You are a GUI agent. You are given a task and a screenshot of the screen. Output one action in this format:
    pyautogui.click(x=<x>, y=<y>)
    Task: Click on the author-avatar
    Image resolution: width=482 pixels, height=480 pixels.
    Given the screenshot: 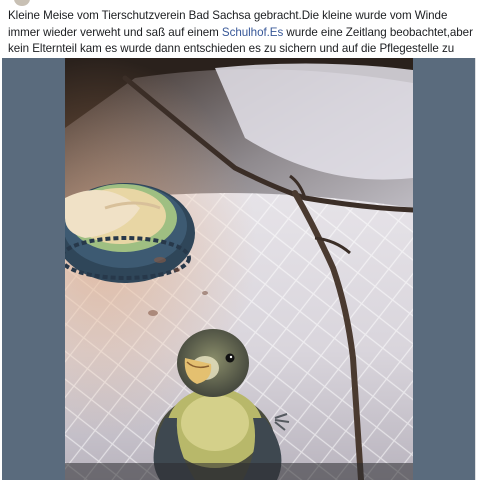 What is the action you would take?
    pyautogui.click(x=22, y=3)
    